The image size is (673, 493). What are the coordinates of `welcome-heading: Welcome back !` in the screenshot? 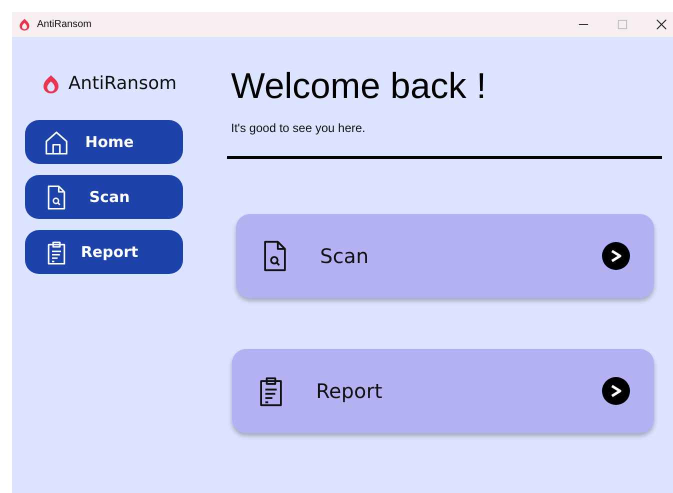 It's located at (359, 86).